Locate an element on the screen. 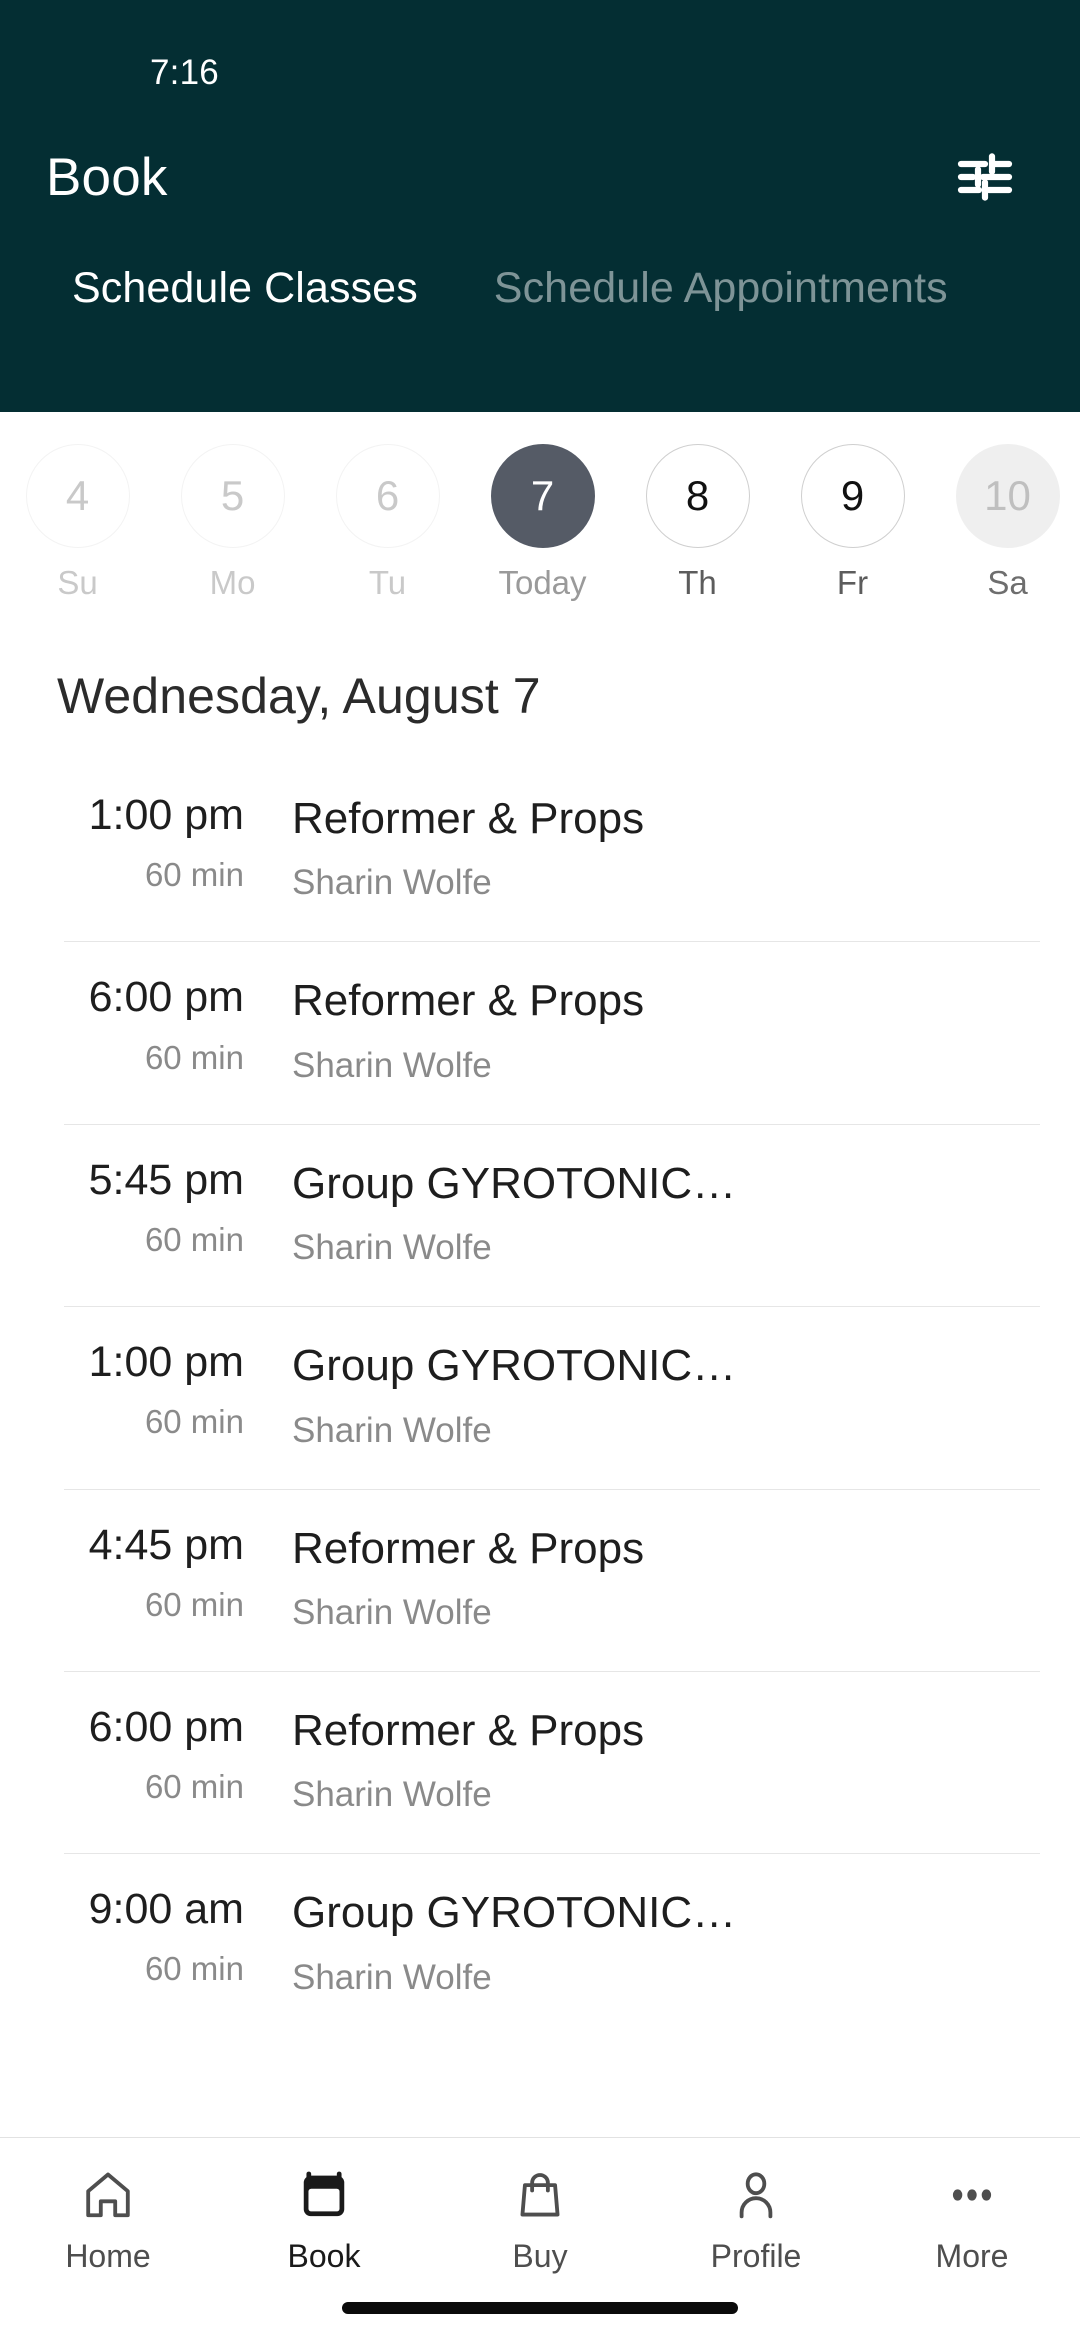  date-cell-4: 4 Su is located at coordinates (77, 521).